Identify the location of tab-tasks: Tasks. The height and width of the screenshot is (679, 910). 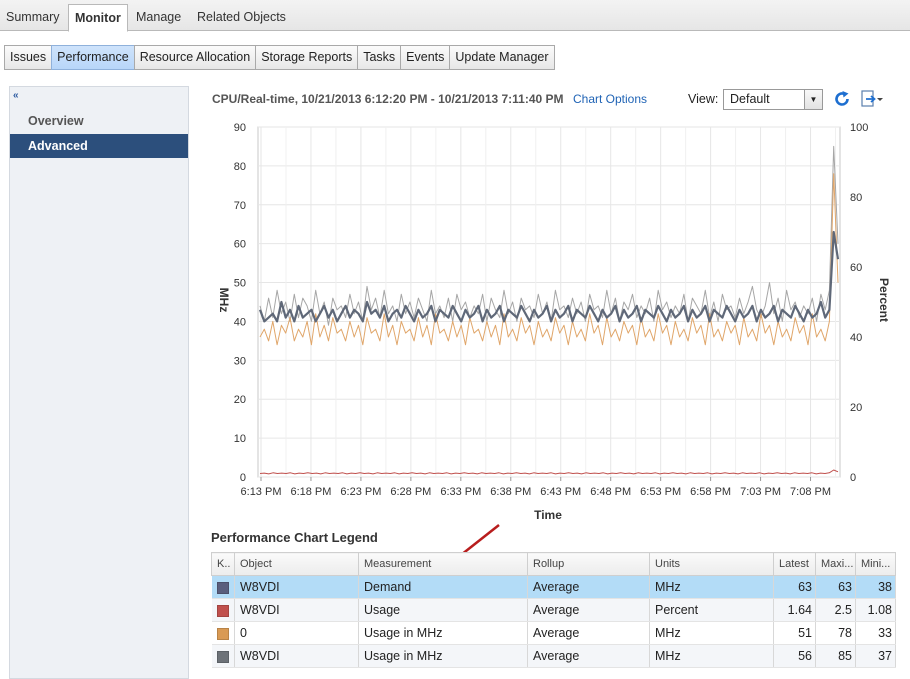
(379, 57).